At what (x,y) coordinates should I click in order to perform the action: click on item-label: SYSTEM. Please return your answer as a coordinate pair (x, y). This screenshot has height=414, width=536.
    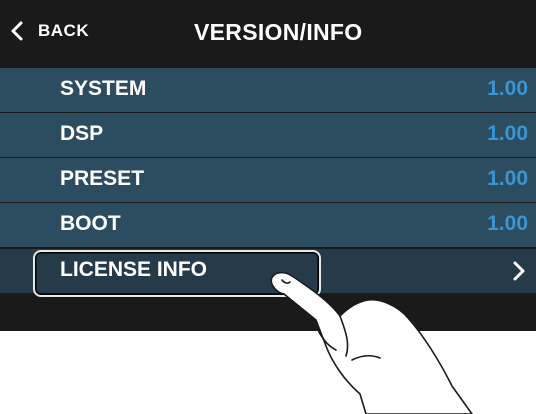
    Looking at the image, I should click on (103, 88).